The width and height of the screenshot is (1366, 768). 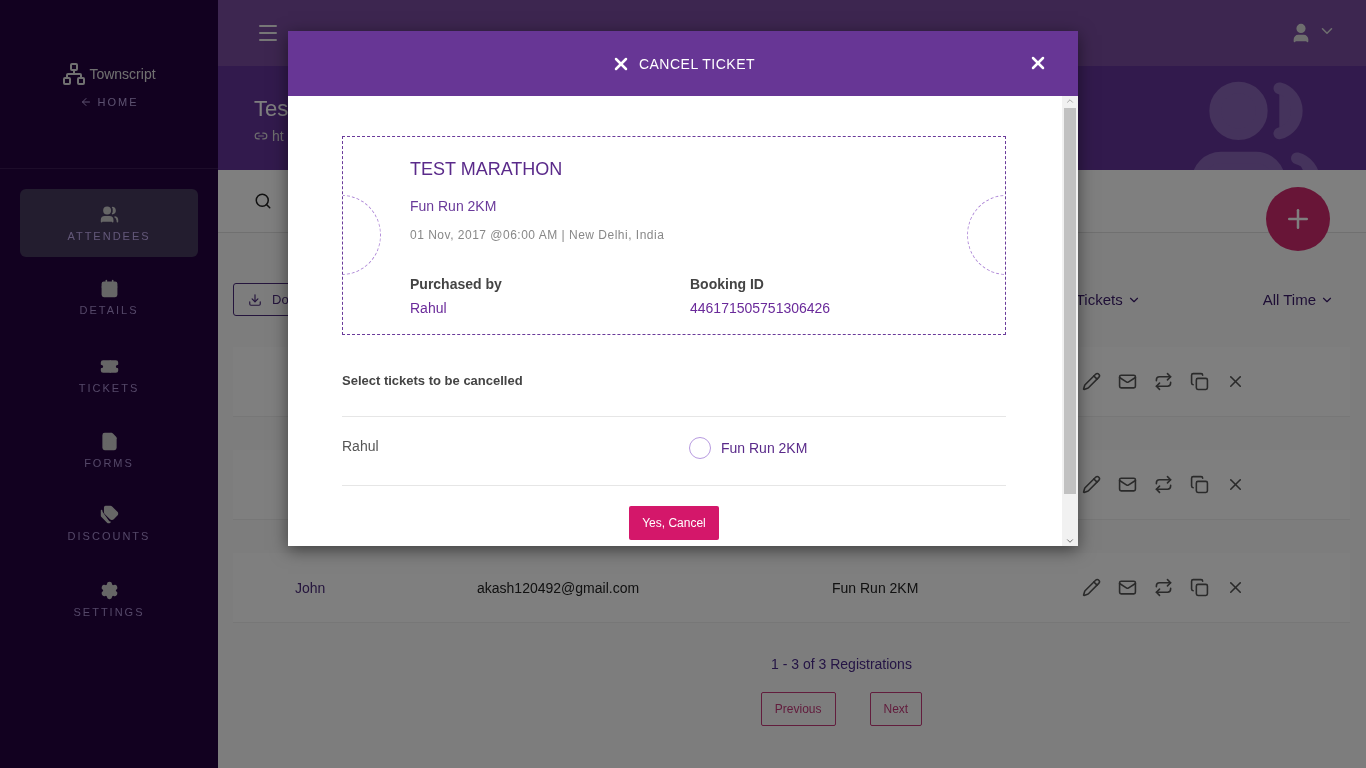 I want to click on event-title: Tes, so click(x=271, y=109).